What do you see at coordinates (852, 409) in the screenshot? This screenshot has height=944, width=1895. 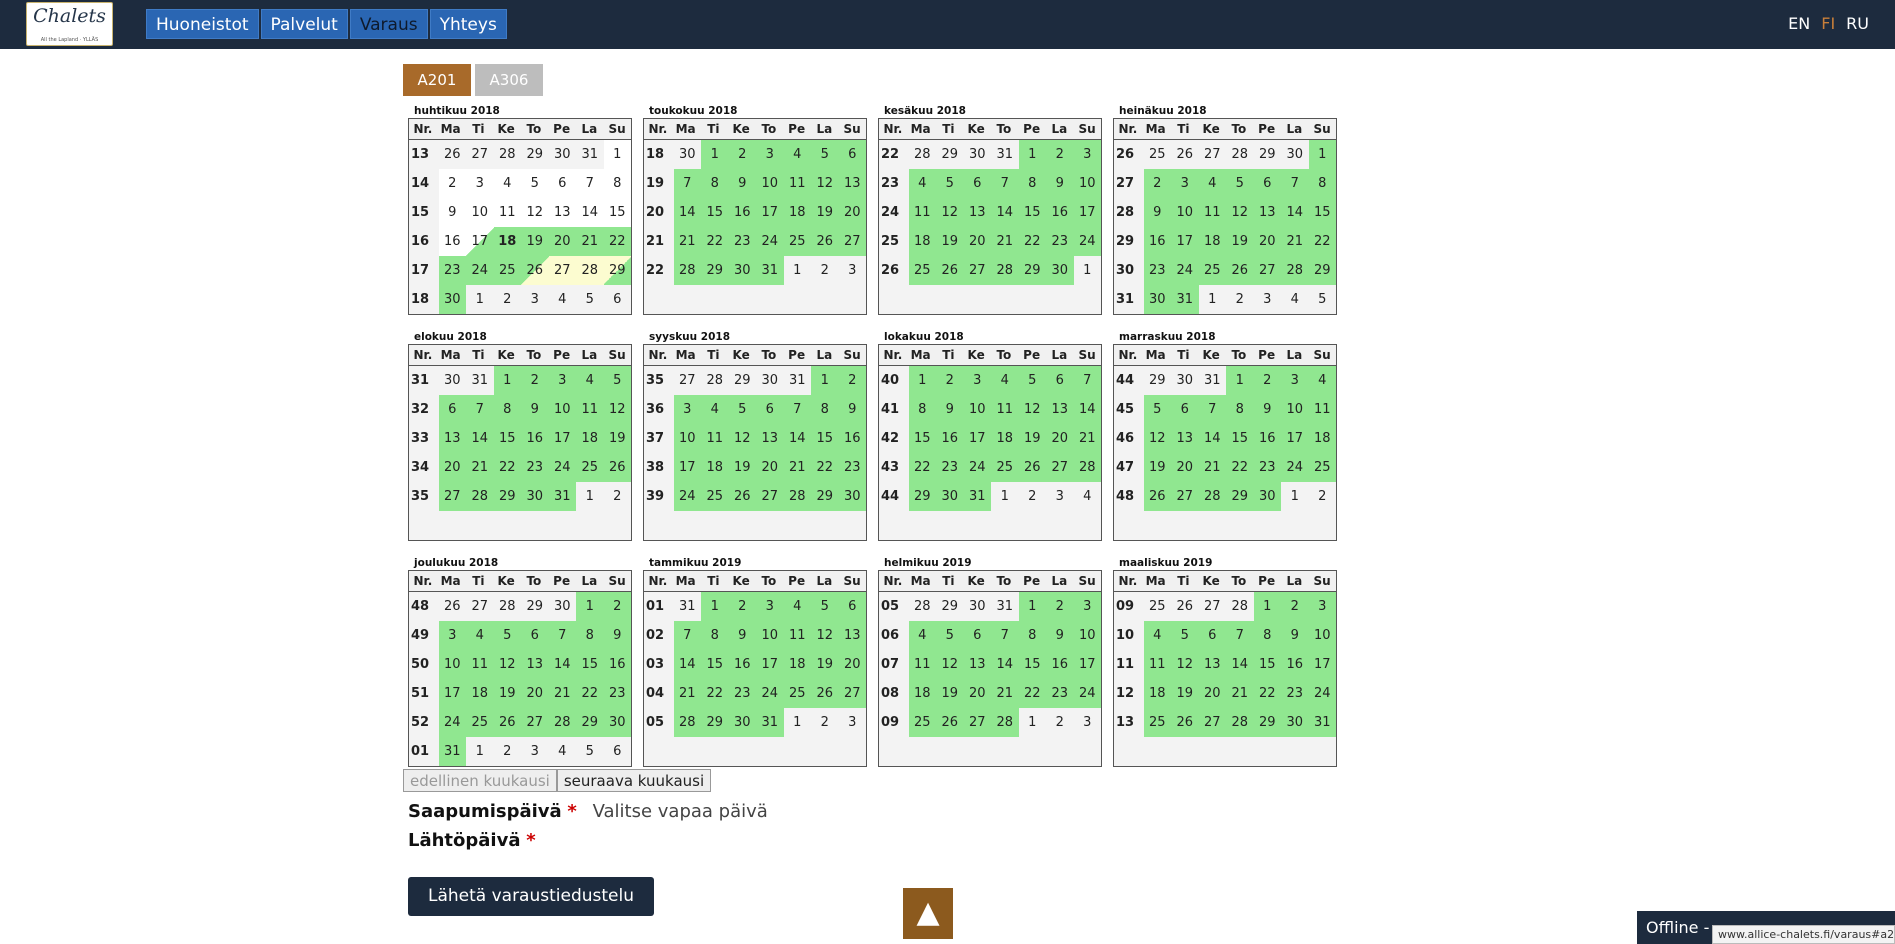 I see `day-cell: 9` at bounding box center [852, 409].